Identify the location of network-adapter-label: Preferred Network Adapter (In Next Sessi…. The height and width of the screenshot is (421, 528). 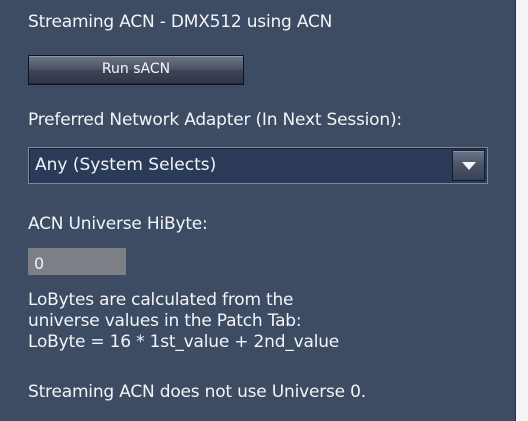
(215, 120).